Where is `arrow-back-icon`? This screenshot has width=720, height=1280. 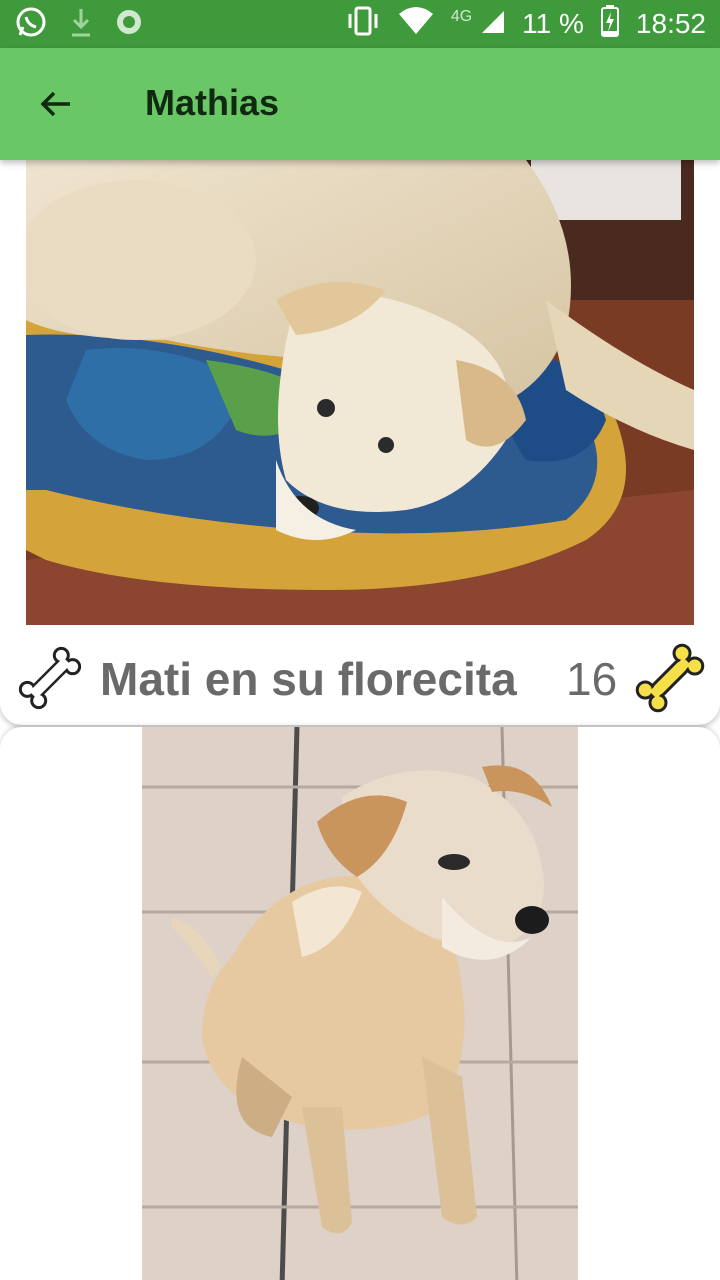
arrow-back-icon is located at coordinates (55, 104).